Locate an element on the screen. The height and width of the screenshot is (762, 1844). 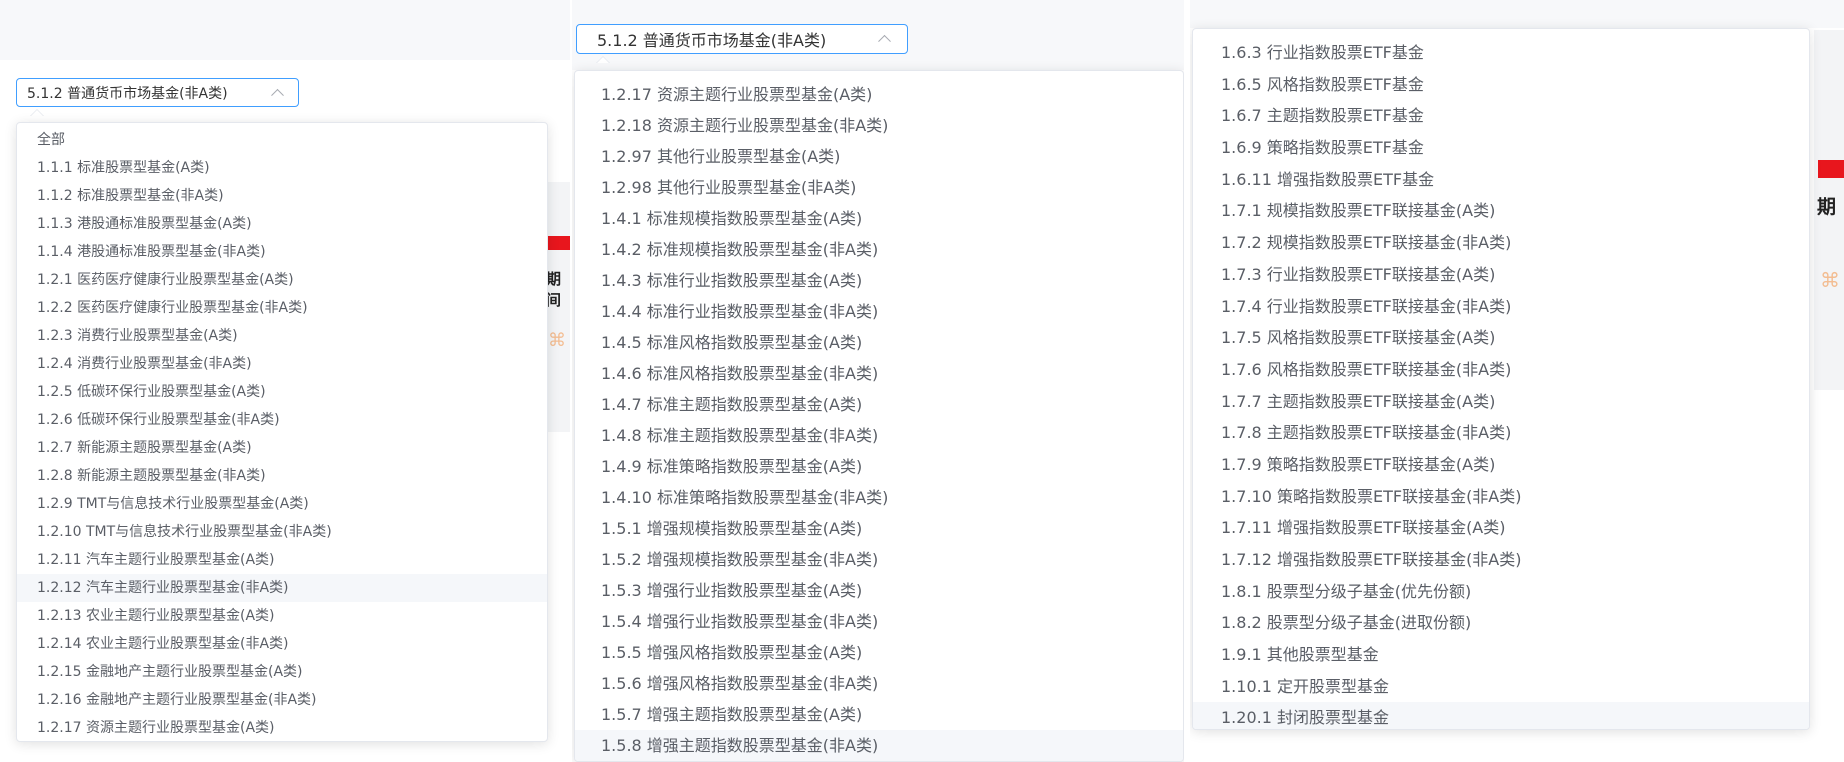
dropdown-option: 1.7.11 增强指数股票ETF联接基金(A类) is located at coordinates (1501, 528).